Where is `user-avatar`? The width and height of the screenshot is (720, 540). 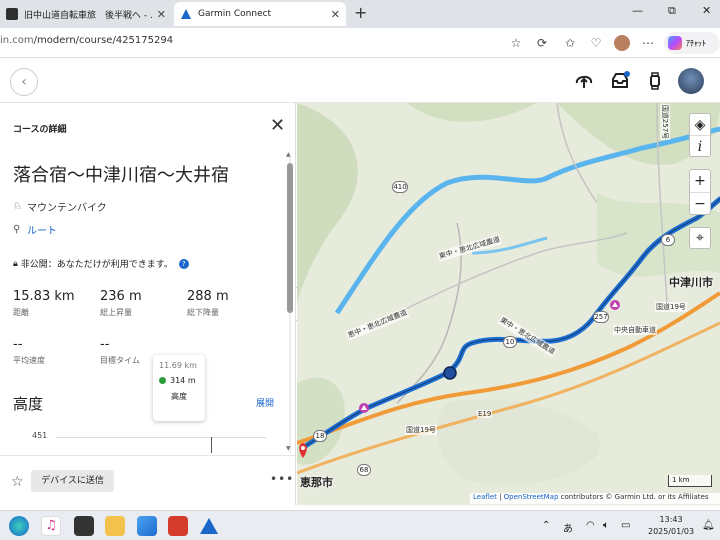
user-avatar is located at coordinates (691, 81).